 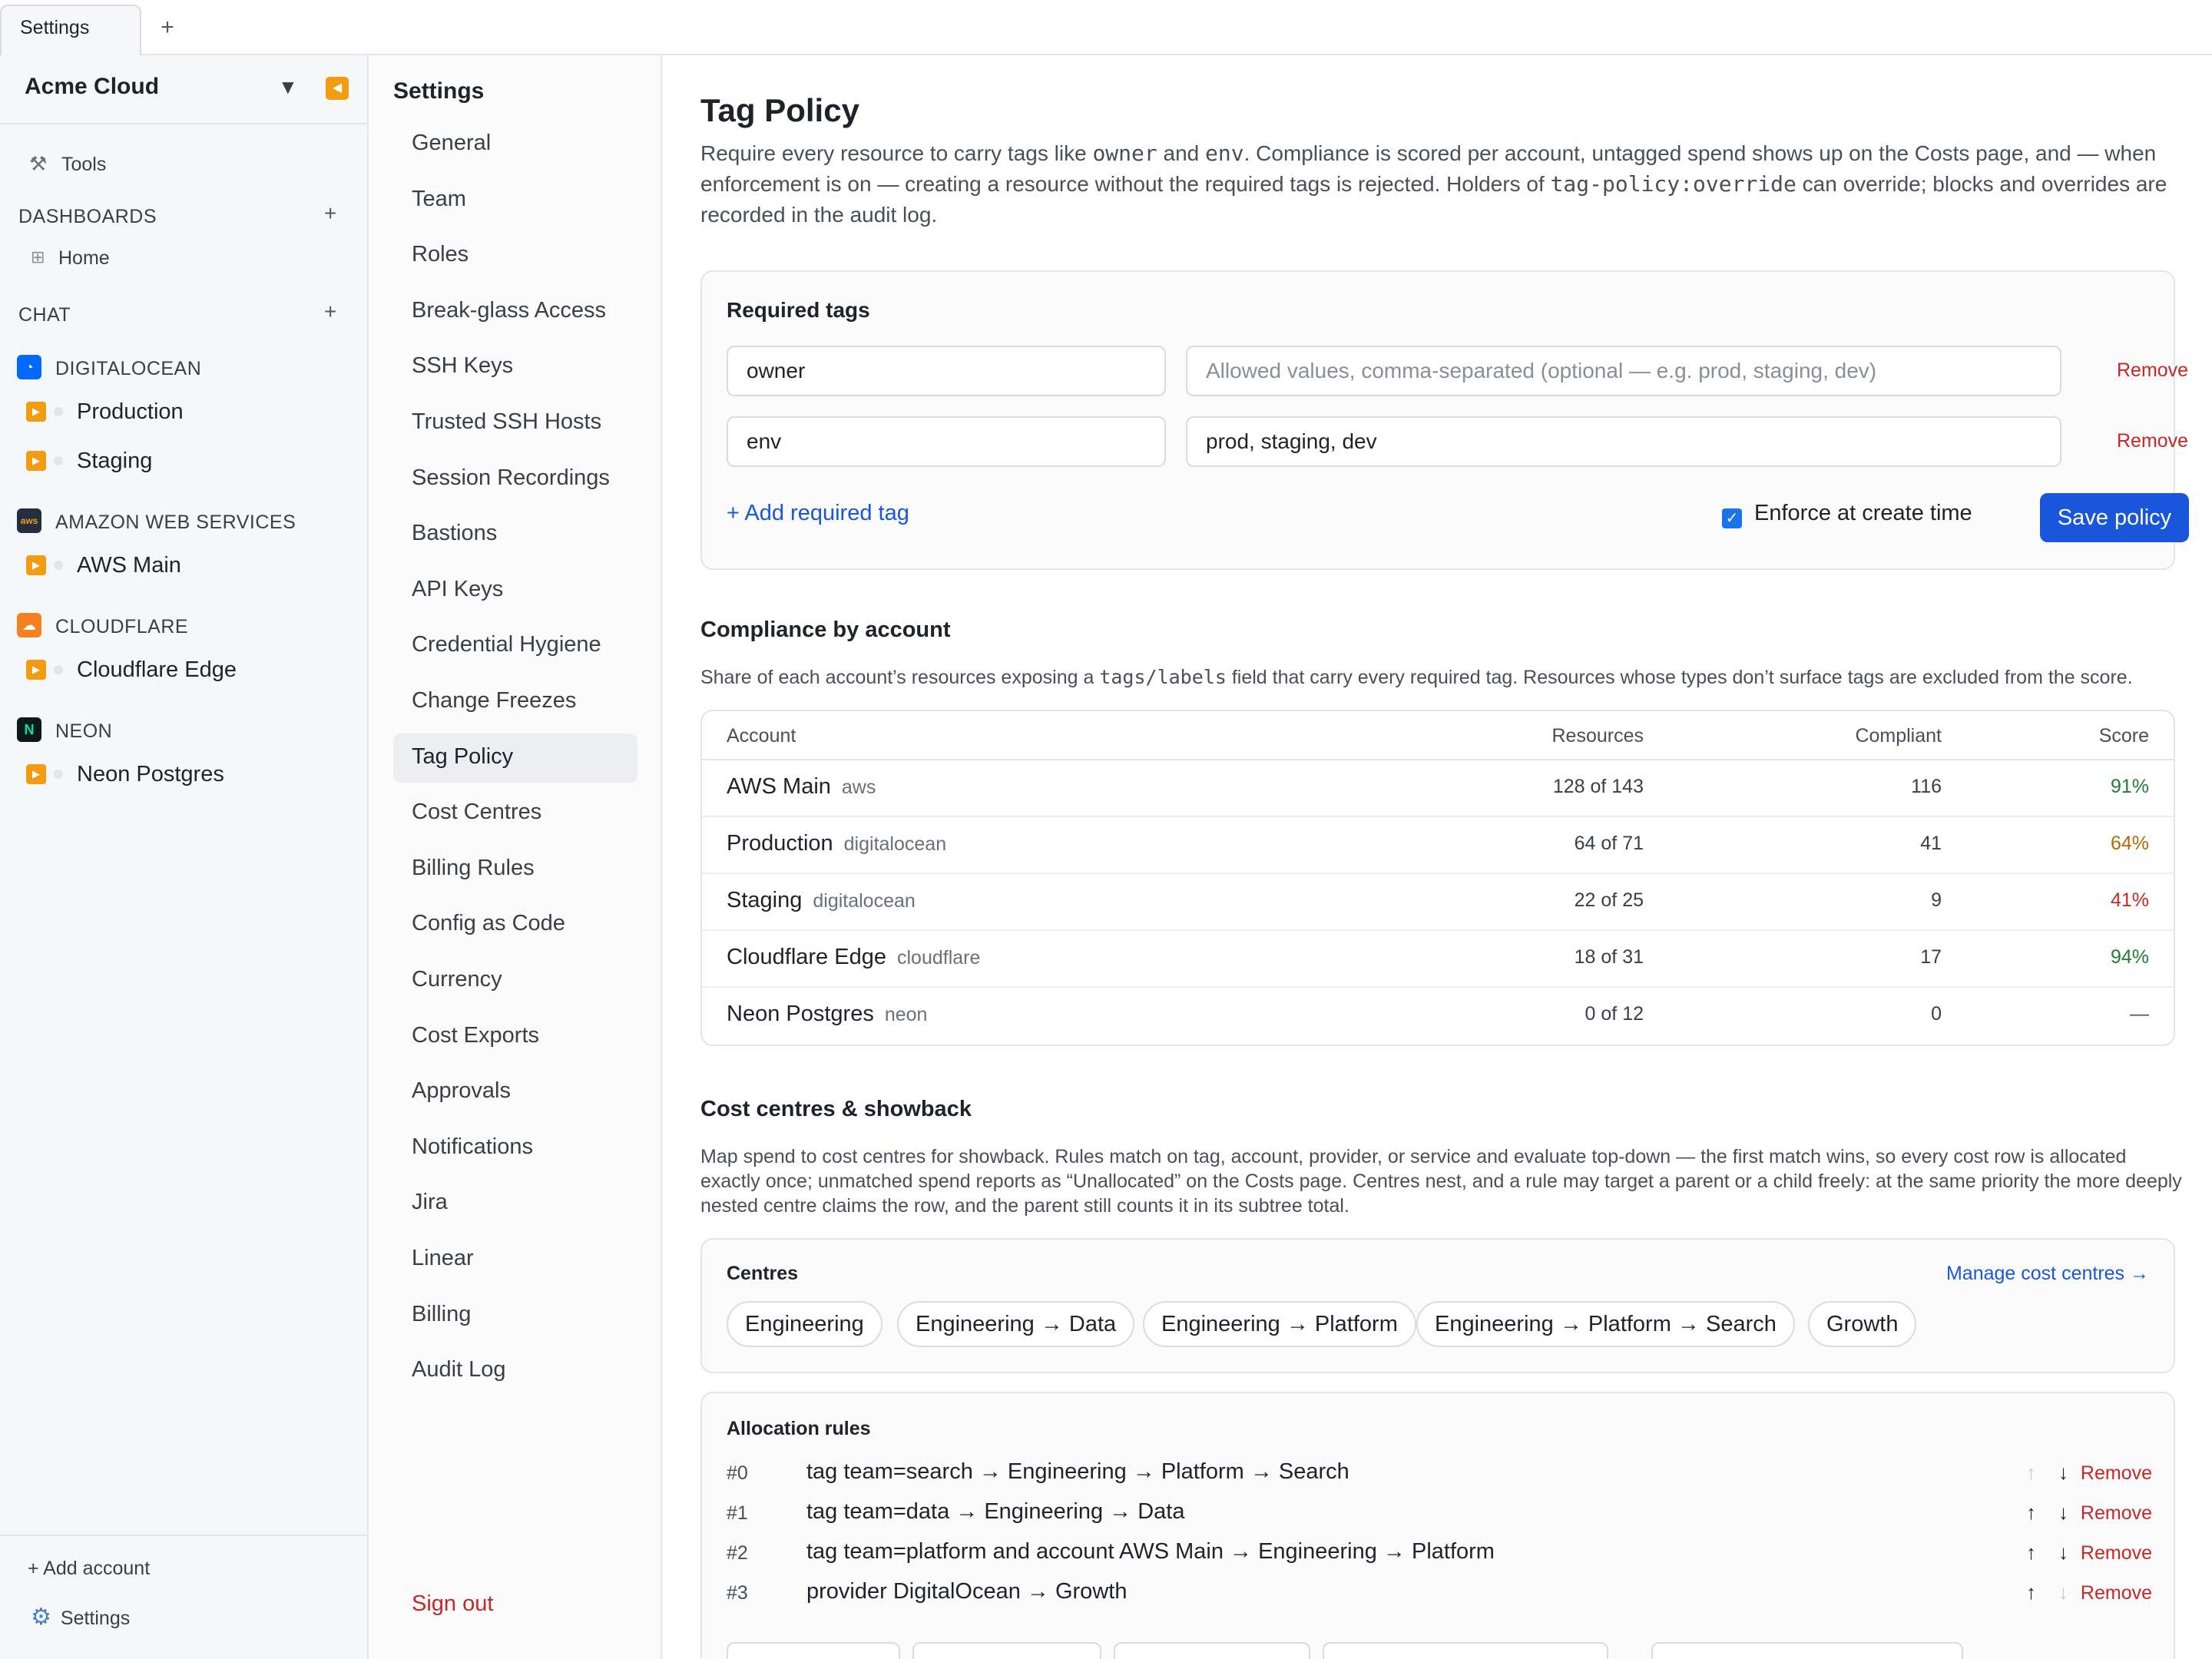 What do you see at coordinates (55, 27) in the screenshot?
I see `tab-label: Settings` at bounding box center [55, 27].